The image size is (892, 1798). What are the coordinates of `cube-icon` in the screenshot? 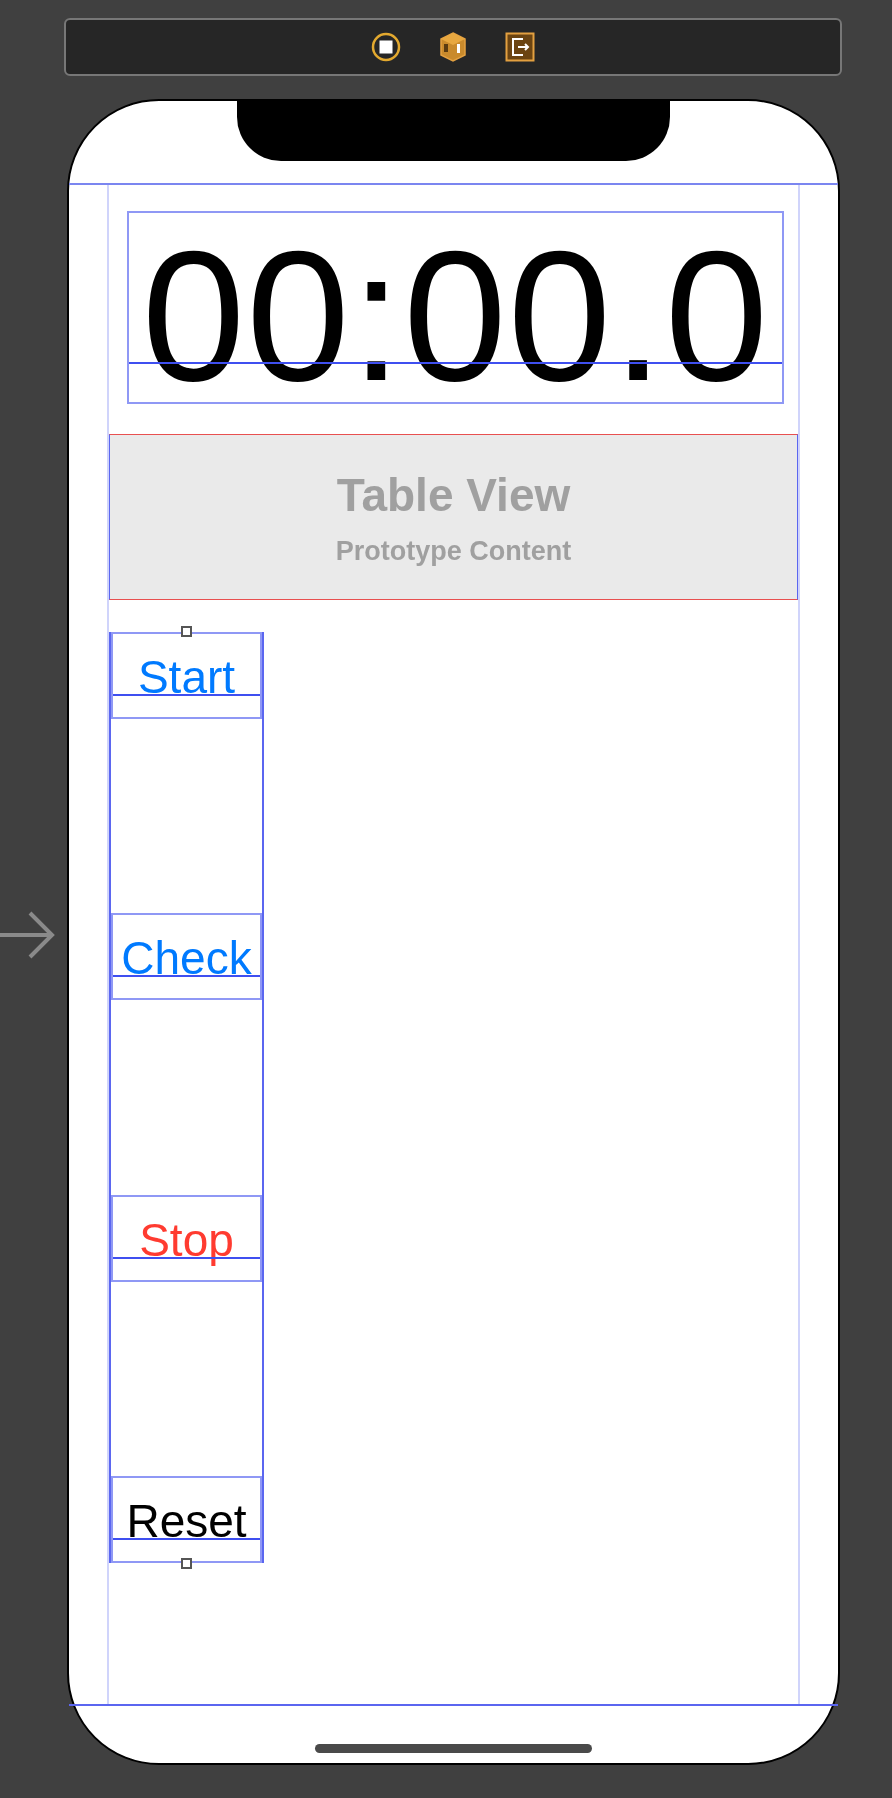 It's located at (453, 47).